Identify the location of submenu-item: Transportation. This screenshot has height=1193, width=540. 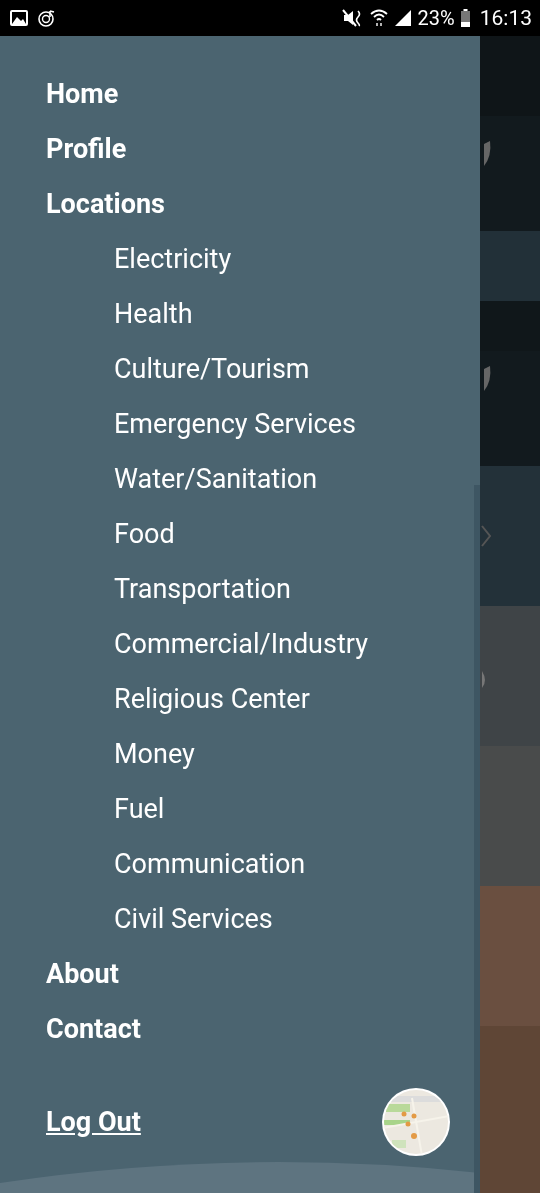
(202, 589).